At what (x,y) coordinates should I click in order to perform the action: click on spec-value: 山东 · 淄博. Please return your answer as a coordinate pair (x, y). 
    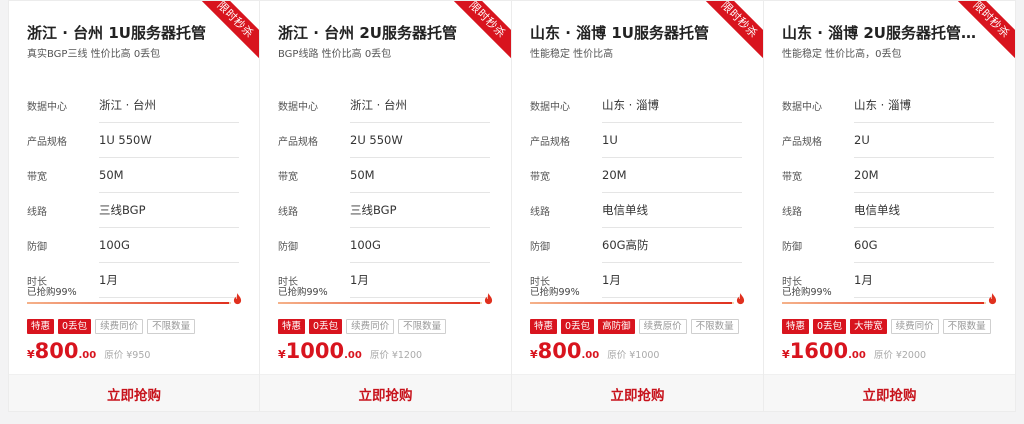
    Looking at the image, I should click on (924, 105).